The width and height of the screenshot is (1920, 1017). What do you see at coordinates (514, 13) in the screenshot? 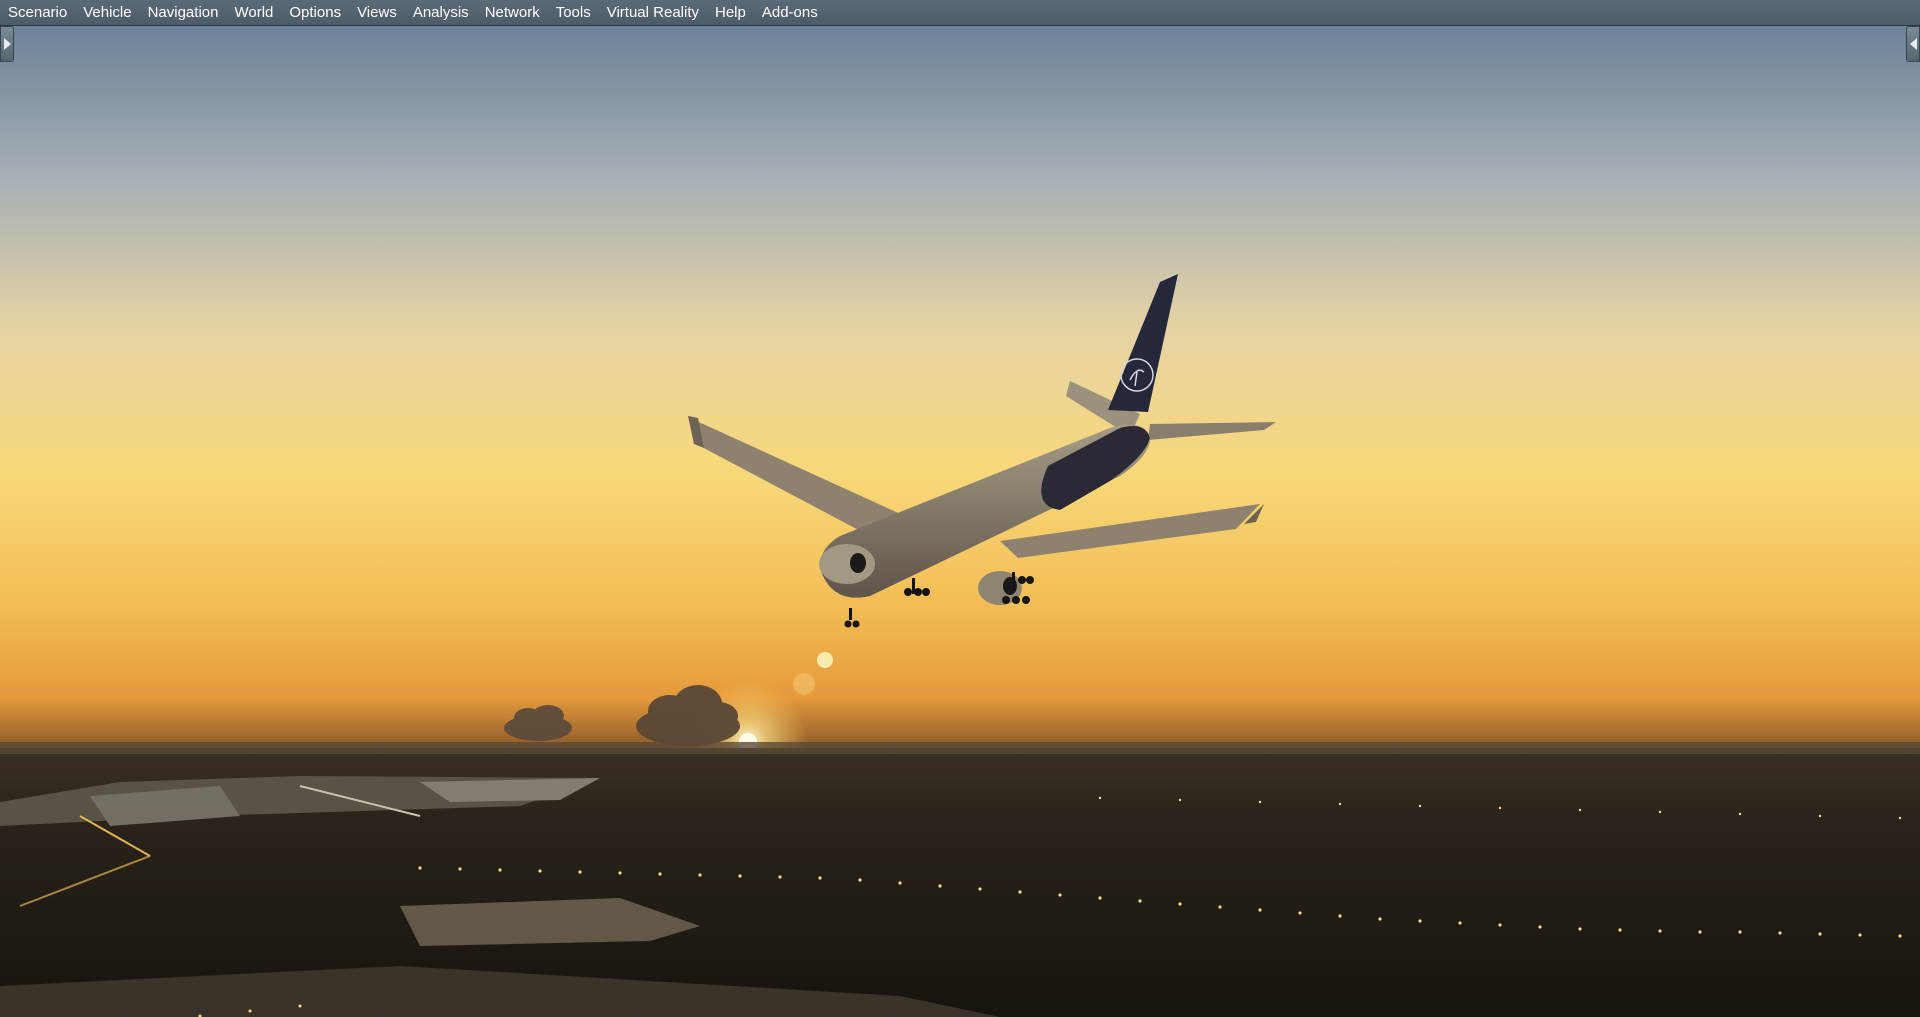
I see `menu-network: Network` at bounding box center [514, 13].